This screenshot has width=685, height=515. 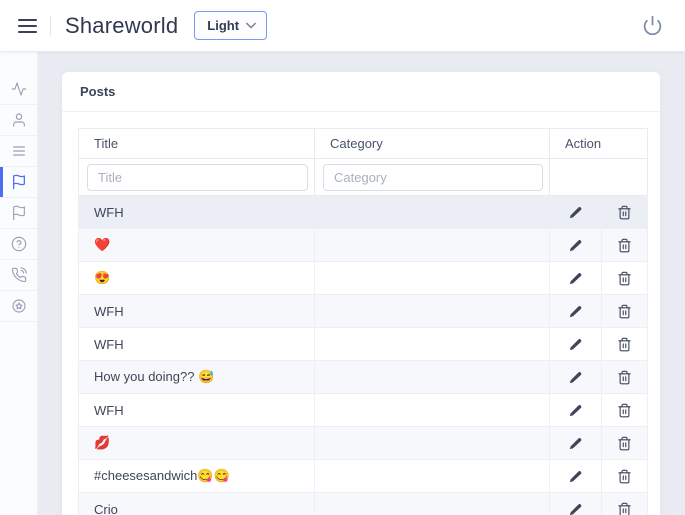 I want to click on theme-dropdown: Light, so click(x=231, y=25).